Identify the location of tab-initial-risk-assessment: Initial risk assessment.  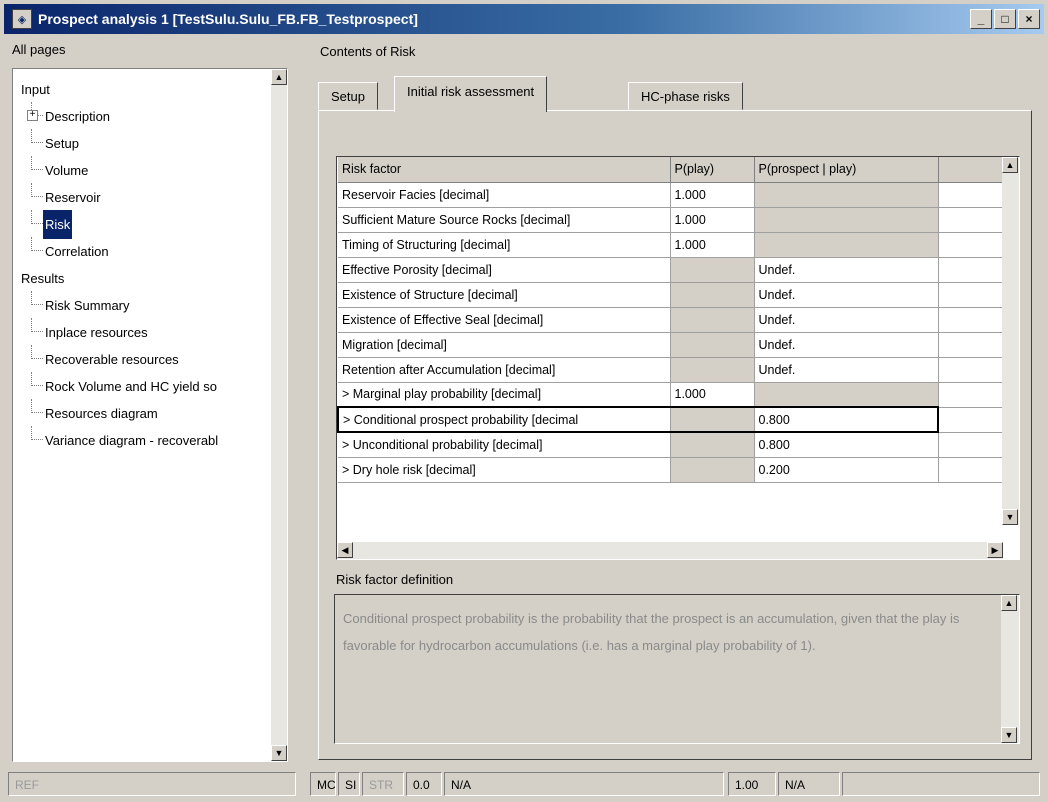
(471, 94).